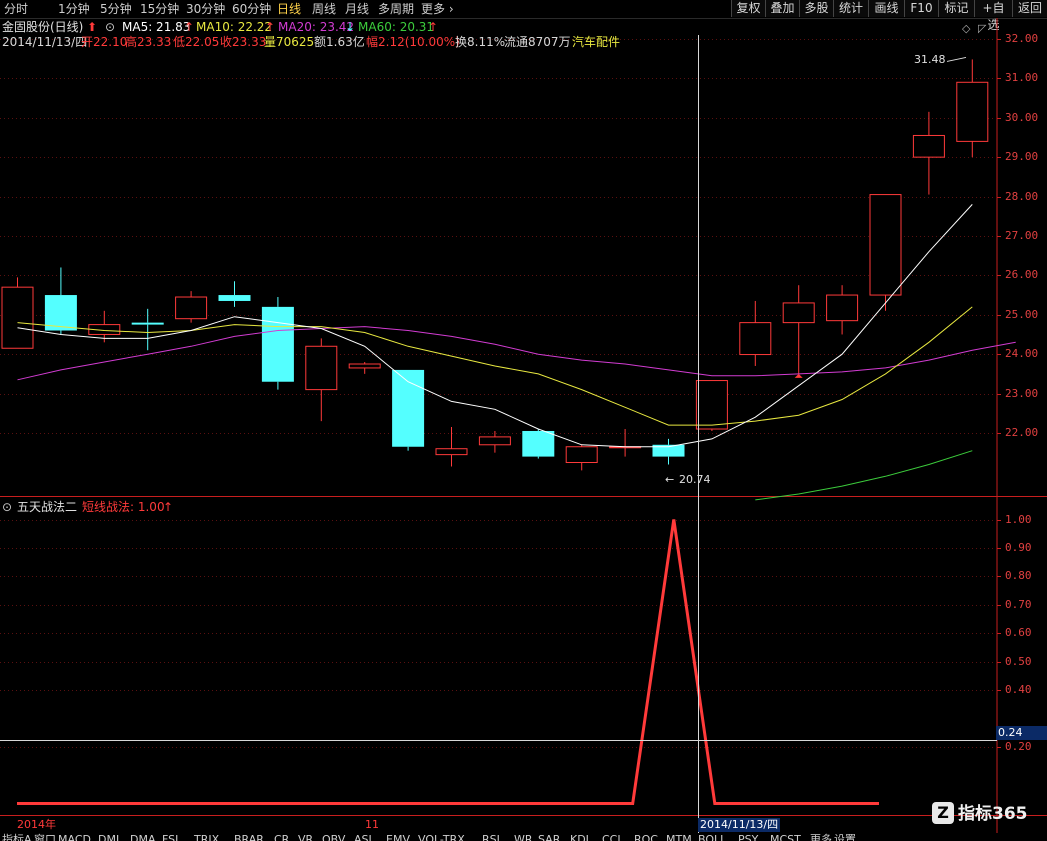 This screenshot has width=1047, height=841. Describe the element at coordinates (491, 837) in the screenshot. I see `indicator-tab: RSI` at that location.